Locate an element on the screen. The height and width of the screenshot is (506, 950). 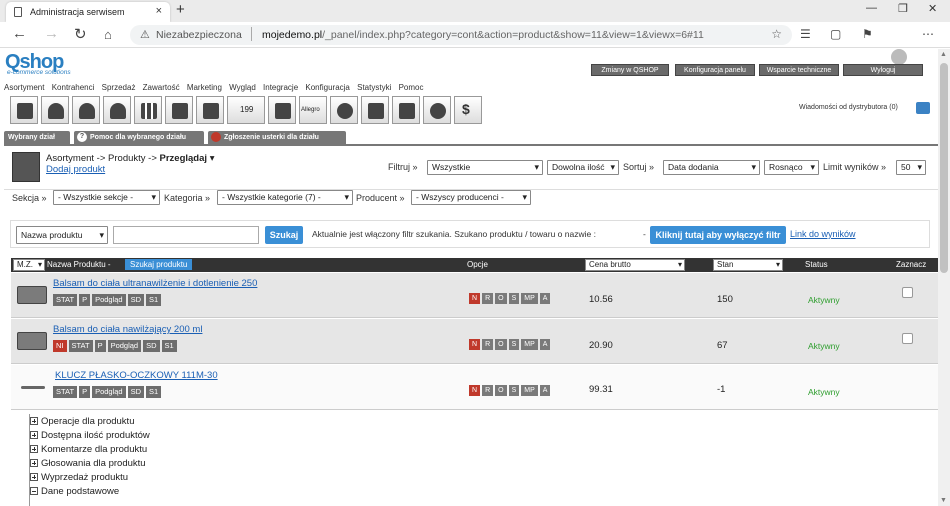
reload-icon: ↻ is located at coordinates (80, 34).